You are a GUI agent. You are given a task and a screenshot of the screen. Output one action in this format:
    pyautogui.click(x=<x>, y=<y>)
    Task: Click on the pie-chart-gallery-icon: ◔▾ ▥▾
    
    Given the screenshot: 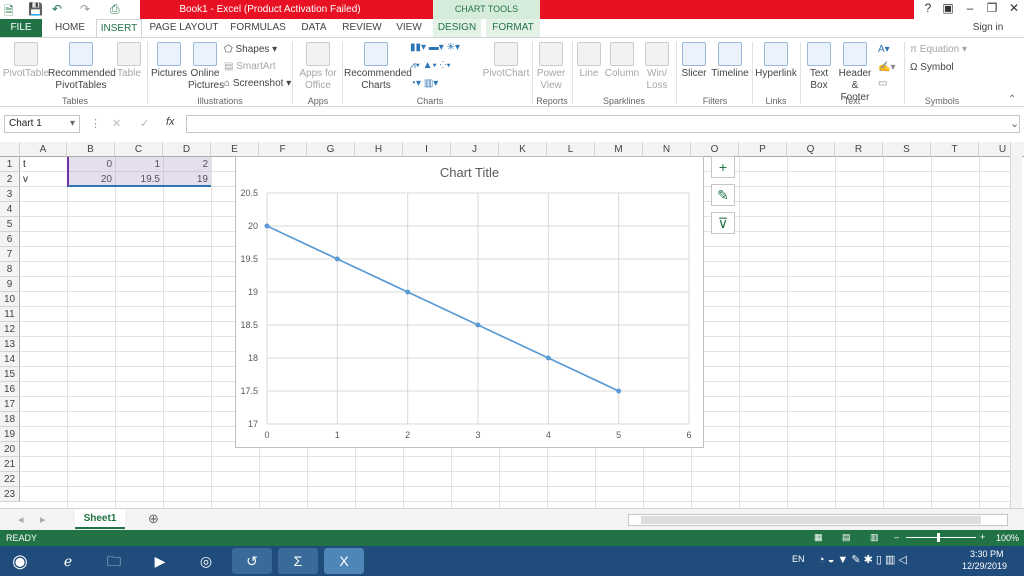 What is the action you would take?
    pyautogui.click(x=424, y=83)
    